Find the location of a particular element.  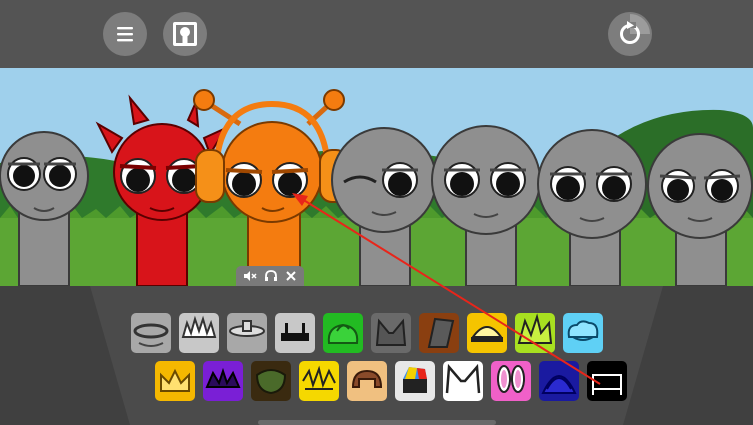

headphones-icon is located at coordinates (271, 276).